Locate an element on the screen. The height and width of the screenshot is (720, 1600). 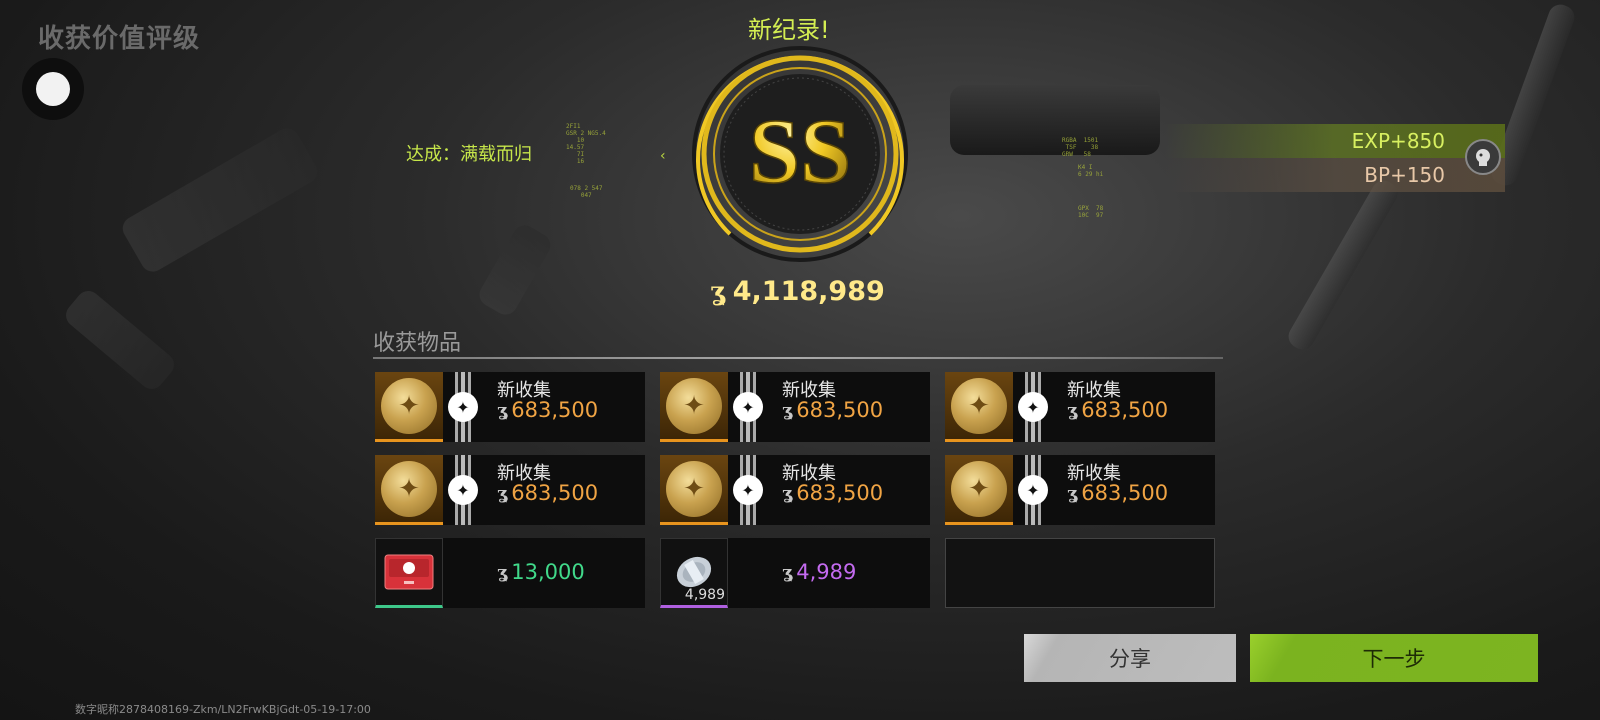
rank-emblem: SS is located at coordinates (800, 154).